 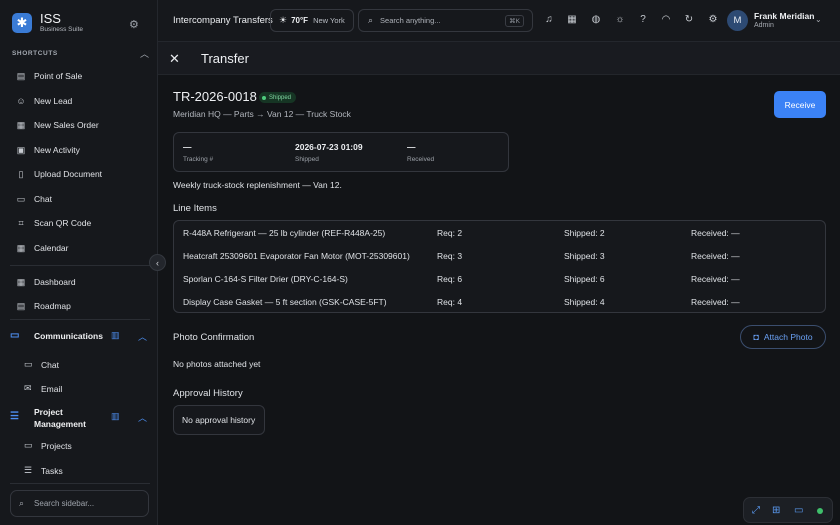 What do you see at coordinates (134, 24) in the screenshot?
I see `sidebar-settings-icon: ⚙` at bounding box center [134, 24].